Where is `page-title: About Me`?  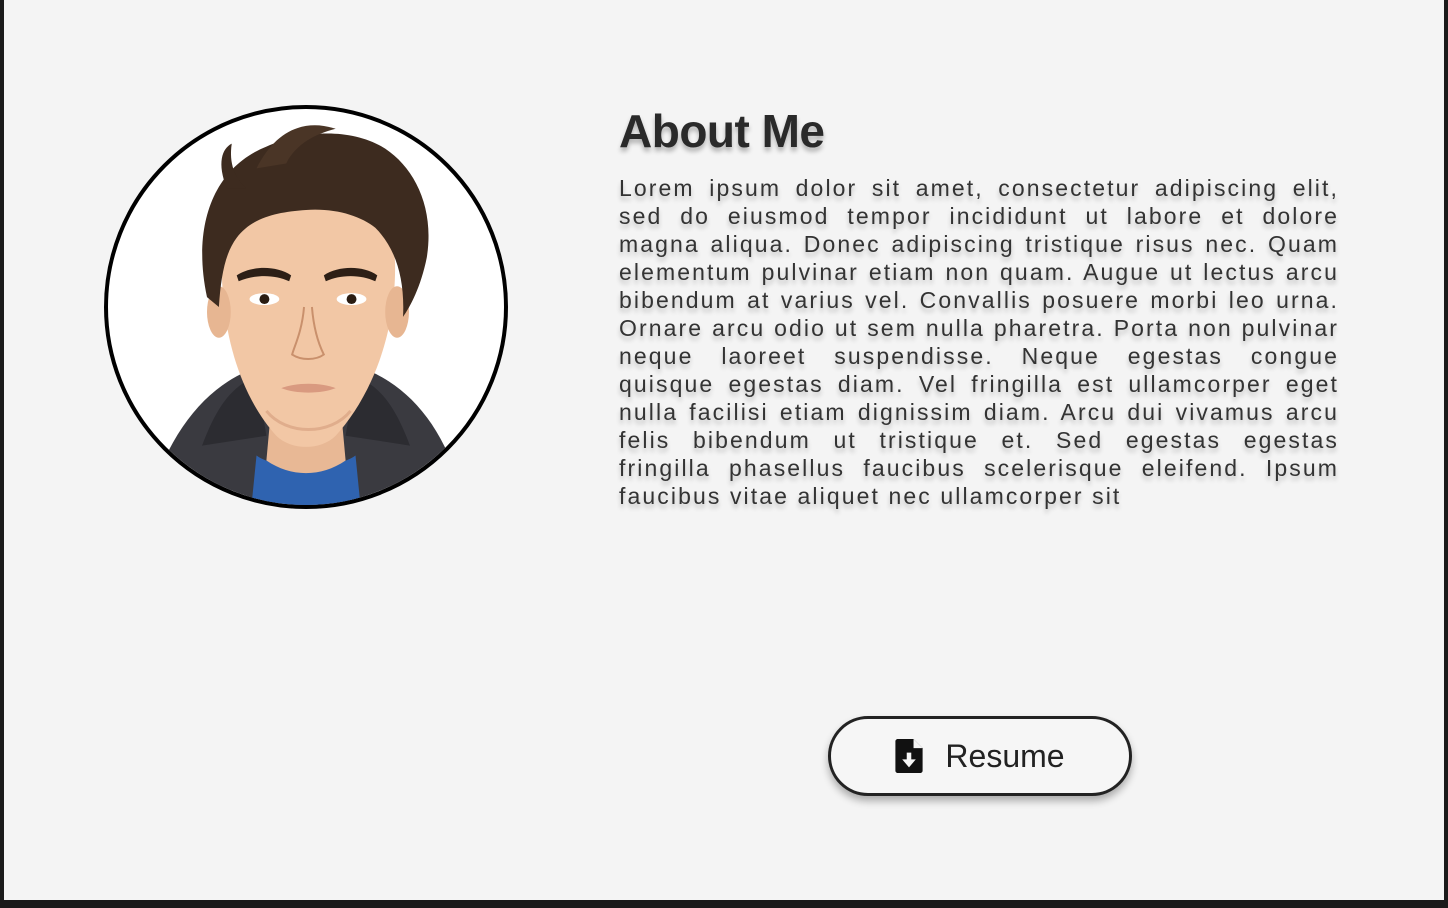
page-title: About Me is located at coordinates (722, 131).